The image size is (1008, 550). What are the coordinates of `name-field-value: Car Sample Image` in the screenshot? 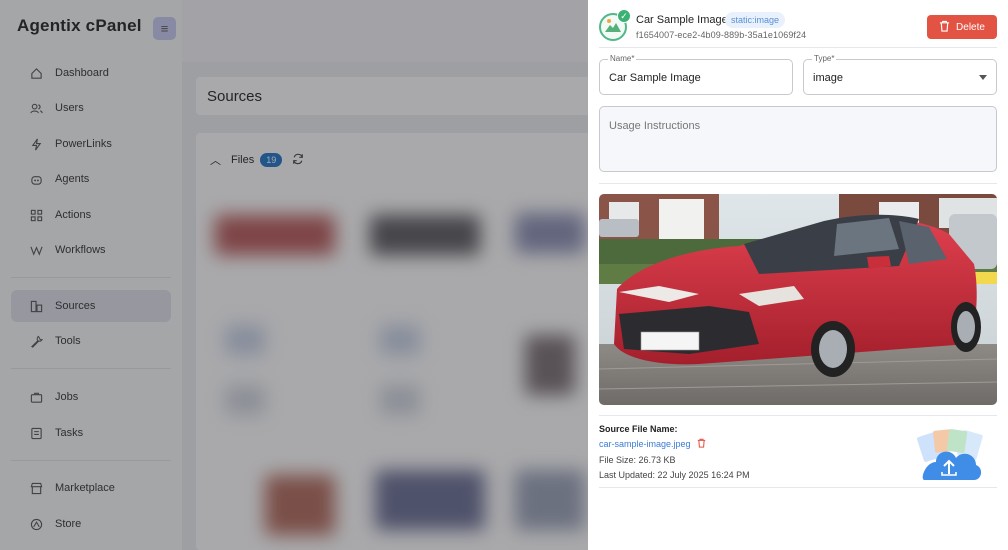 It's located at (655, 78).